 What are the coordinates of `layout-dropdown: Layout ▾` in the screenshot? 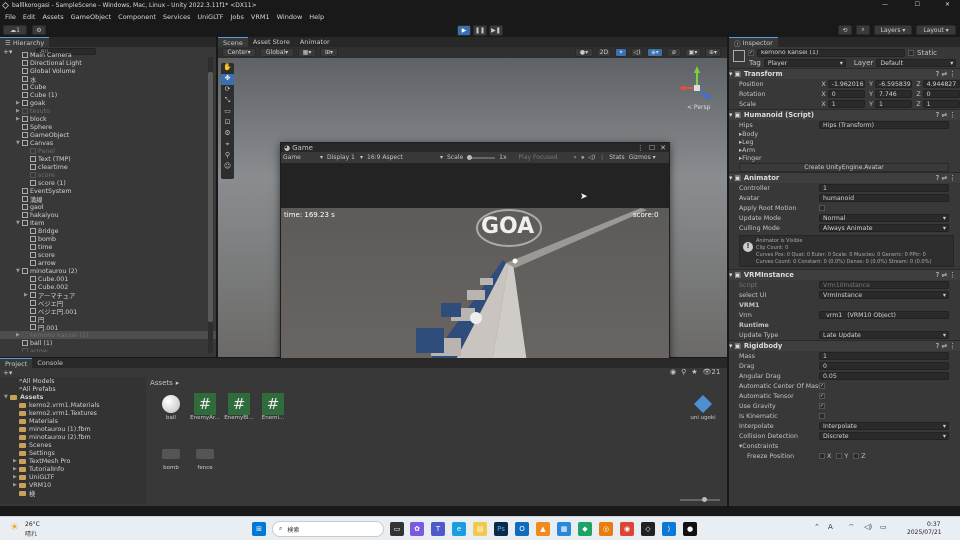 It's located at (936, 30).